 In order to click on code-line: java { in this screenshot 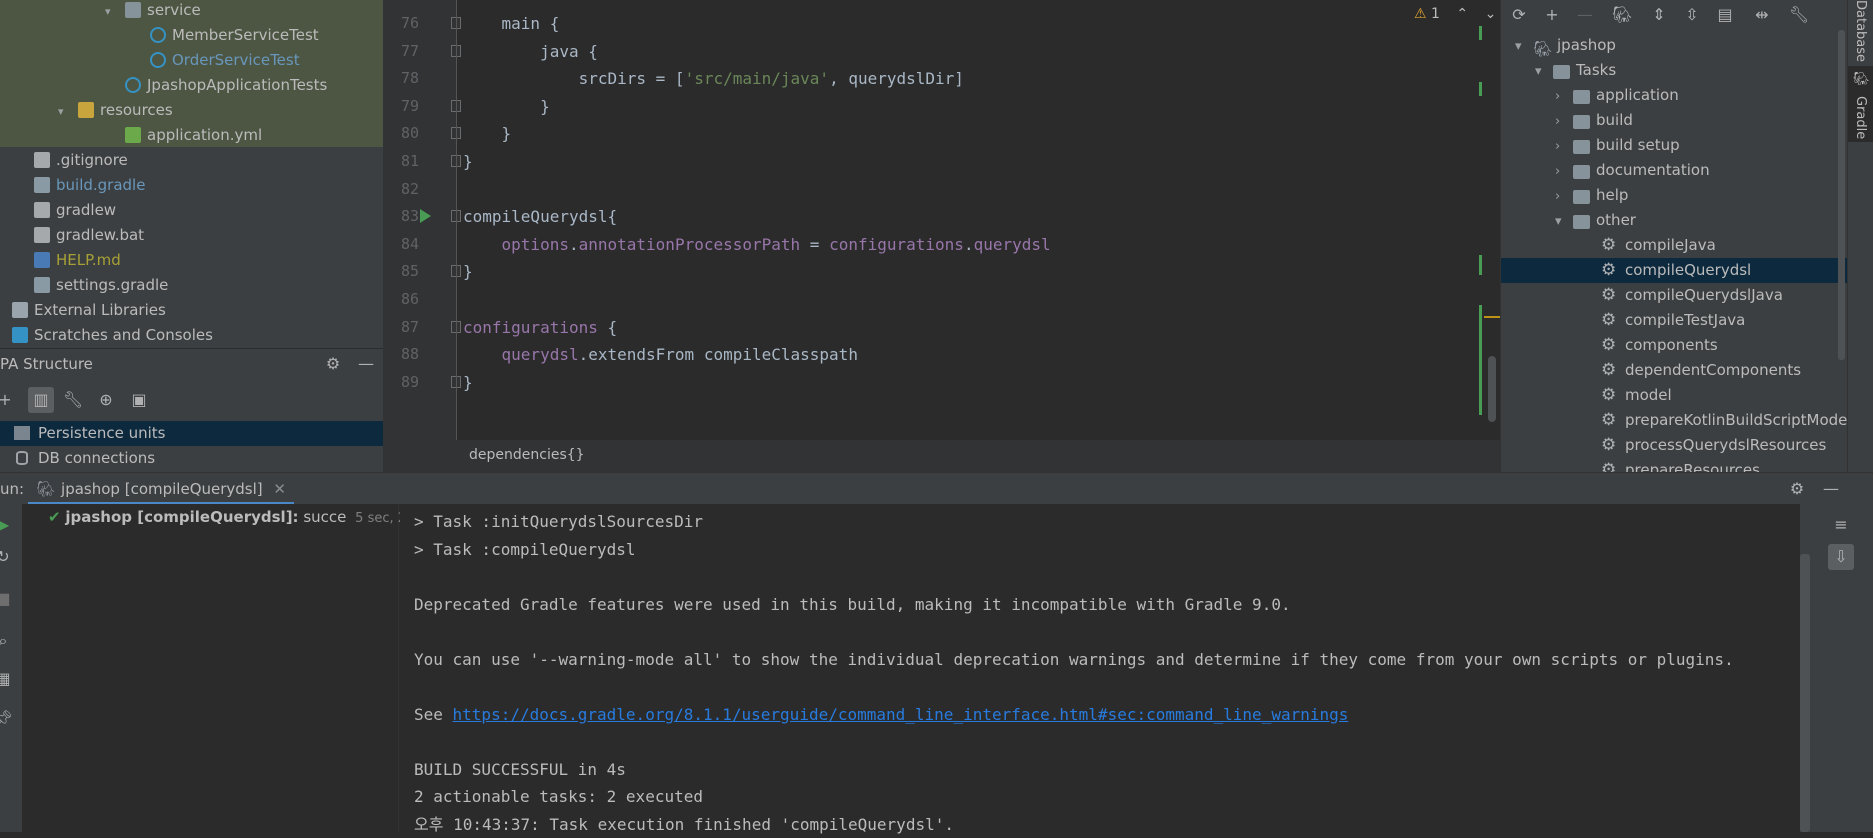, I will do `click(530, 51)`.